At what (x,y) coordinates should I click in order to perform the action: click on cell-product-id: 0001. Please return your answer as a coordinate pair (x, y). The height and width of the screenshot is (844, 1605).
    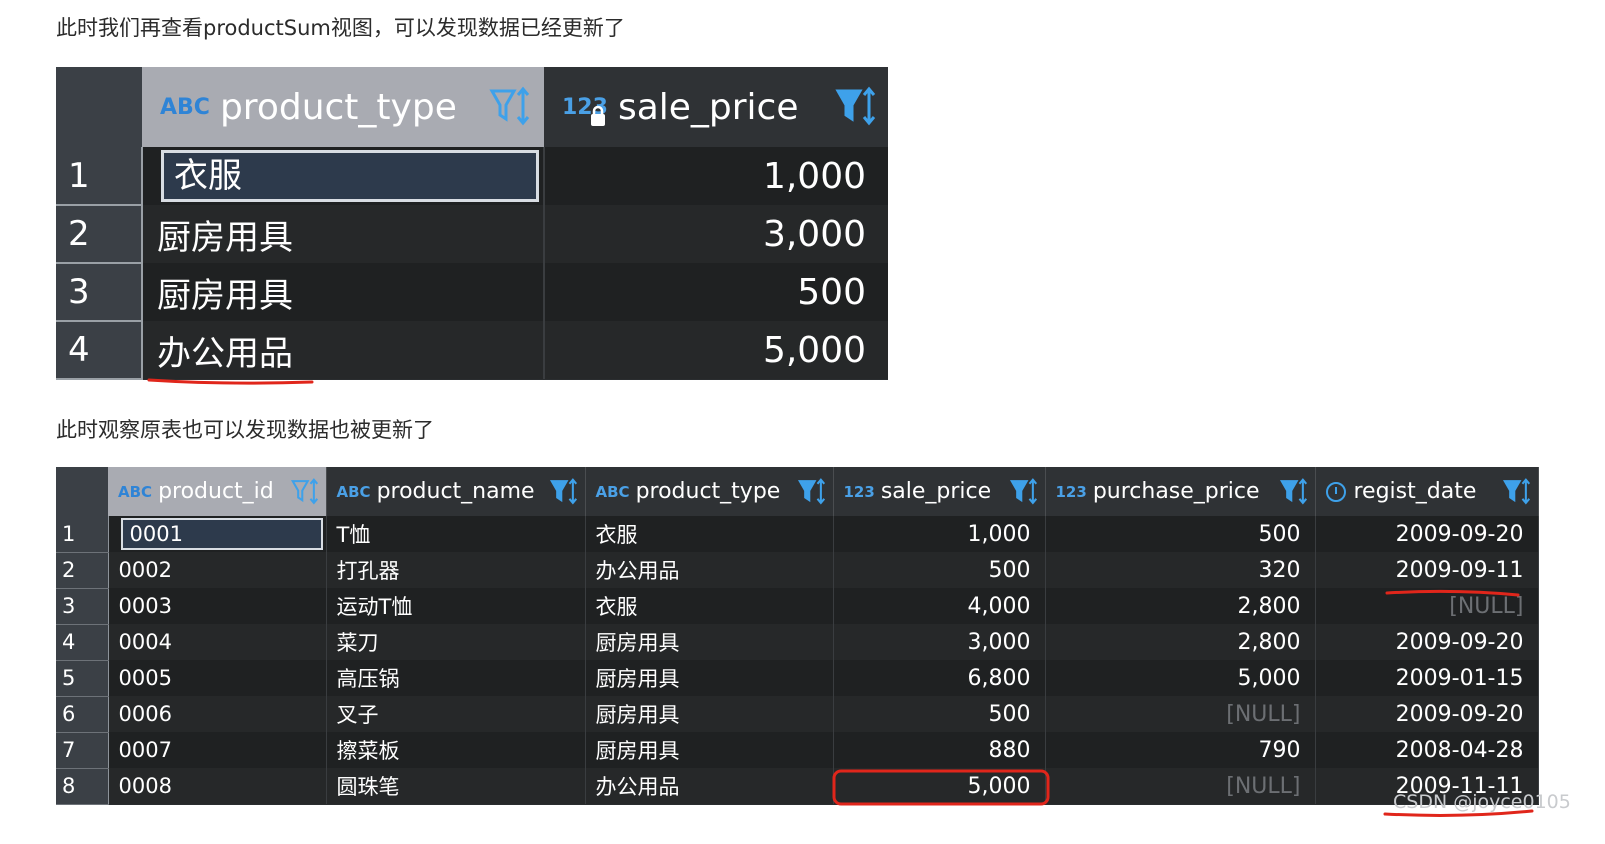
    Looking at the image, I should click on (217, 534).